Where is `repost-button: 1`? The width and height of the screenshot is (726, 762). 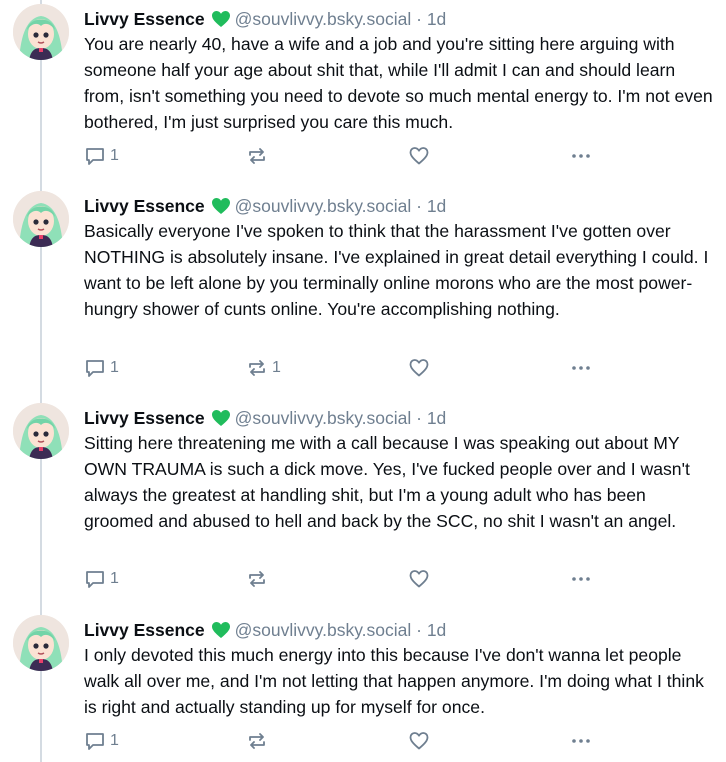
repost-button: 1 is located at coordinates (263, 368).